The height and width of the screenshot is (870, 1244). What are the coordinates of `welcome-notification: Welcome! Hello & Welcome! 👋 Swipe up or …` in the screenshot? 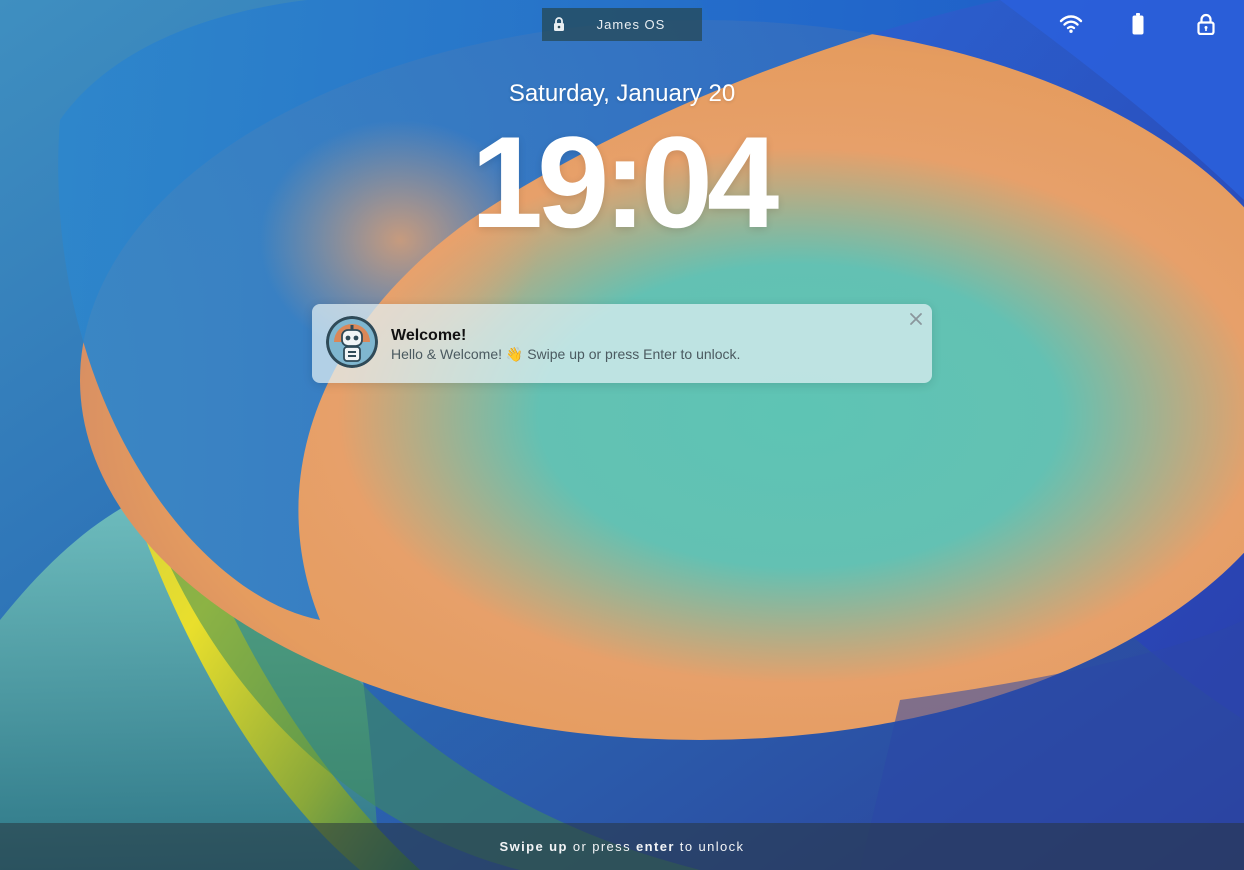 It's located at (622, 343).